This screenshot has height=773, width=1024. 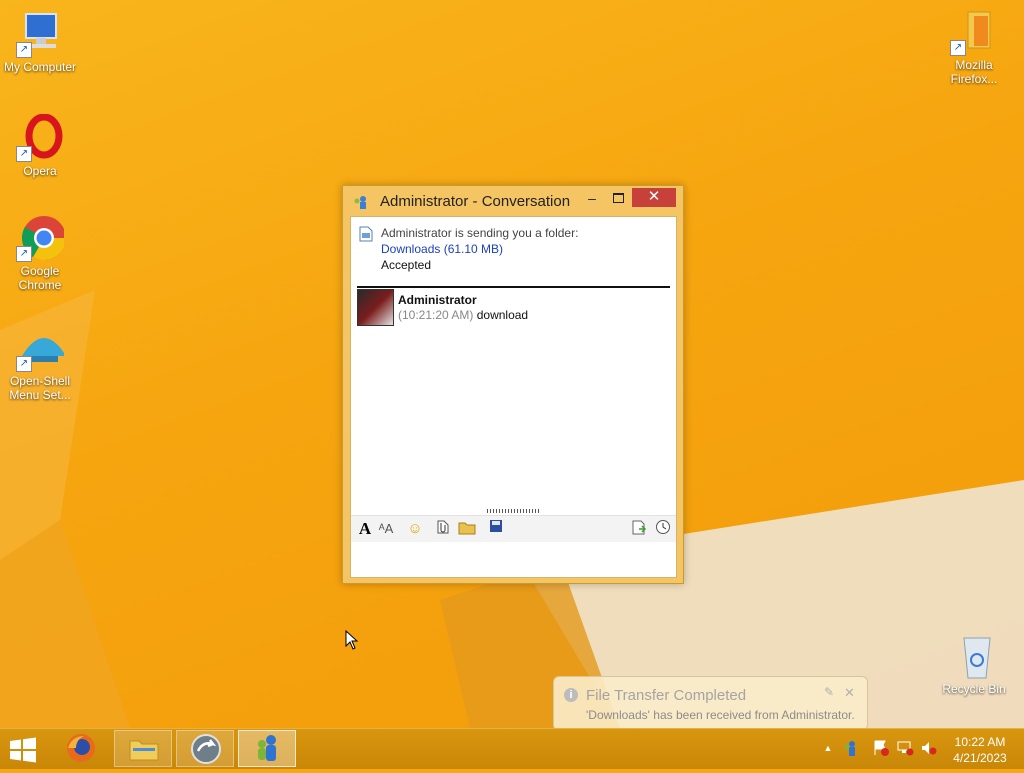 I want to click on clock-time: 10:22 AM, so click(x=980, y=742).